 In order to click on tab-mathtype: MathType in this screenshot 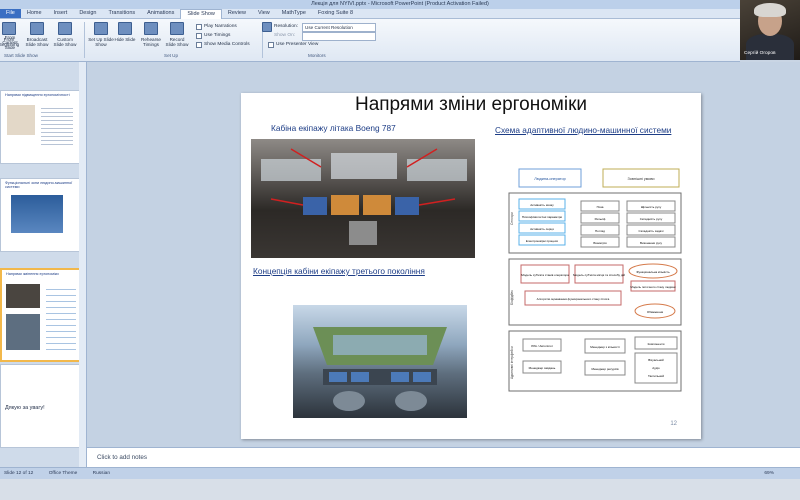, I will do `click(294, 13)`.